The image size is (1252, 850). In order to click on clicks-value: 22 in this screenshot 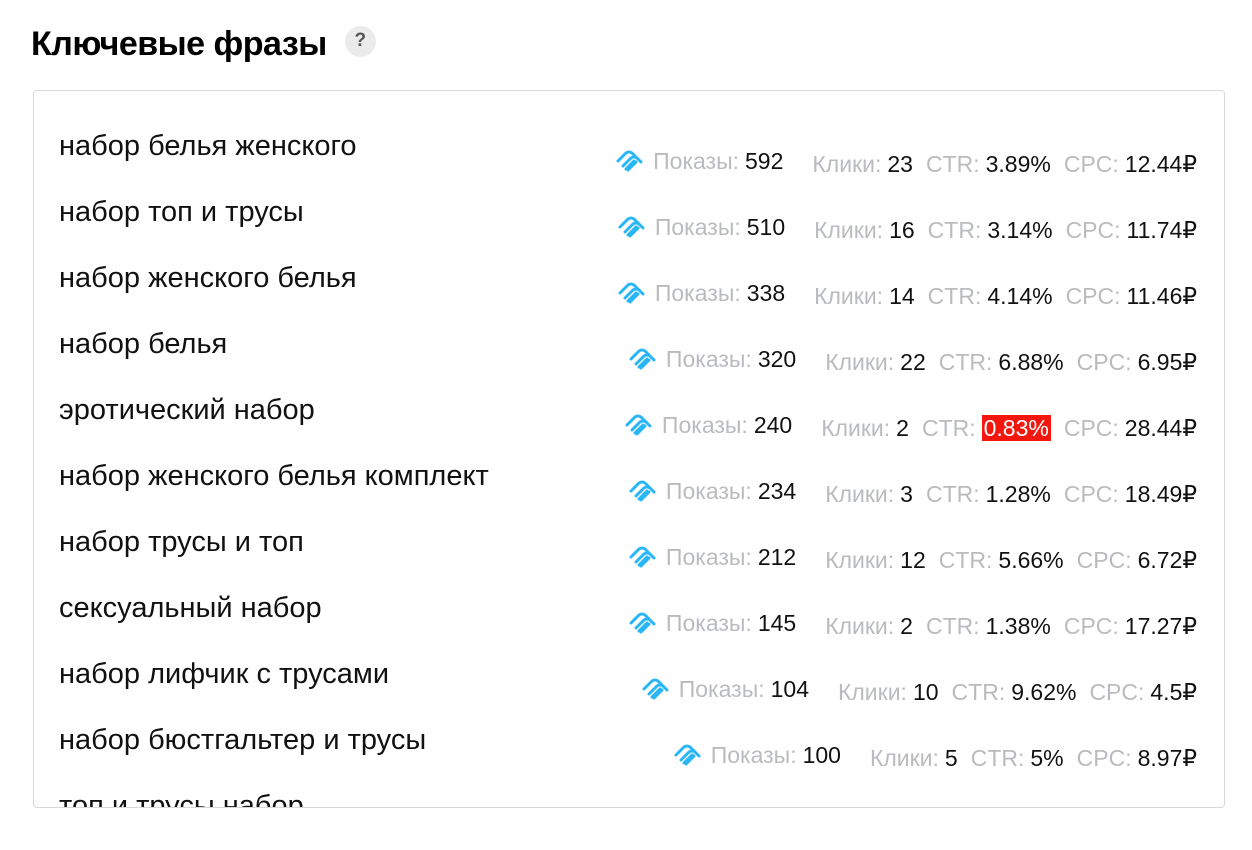, I will do `click(913, 362)`.